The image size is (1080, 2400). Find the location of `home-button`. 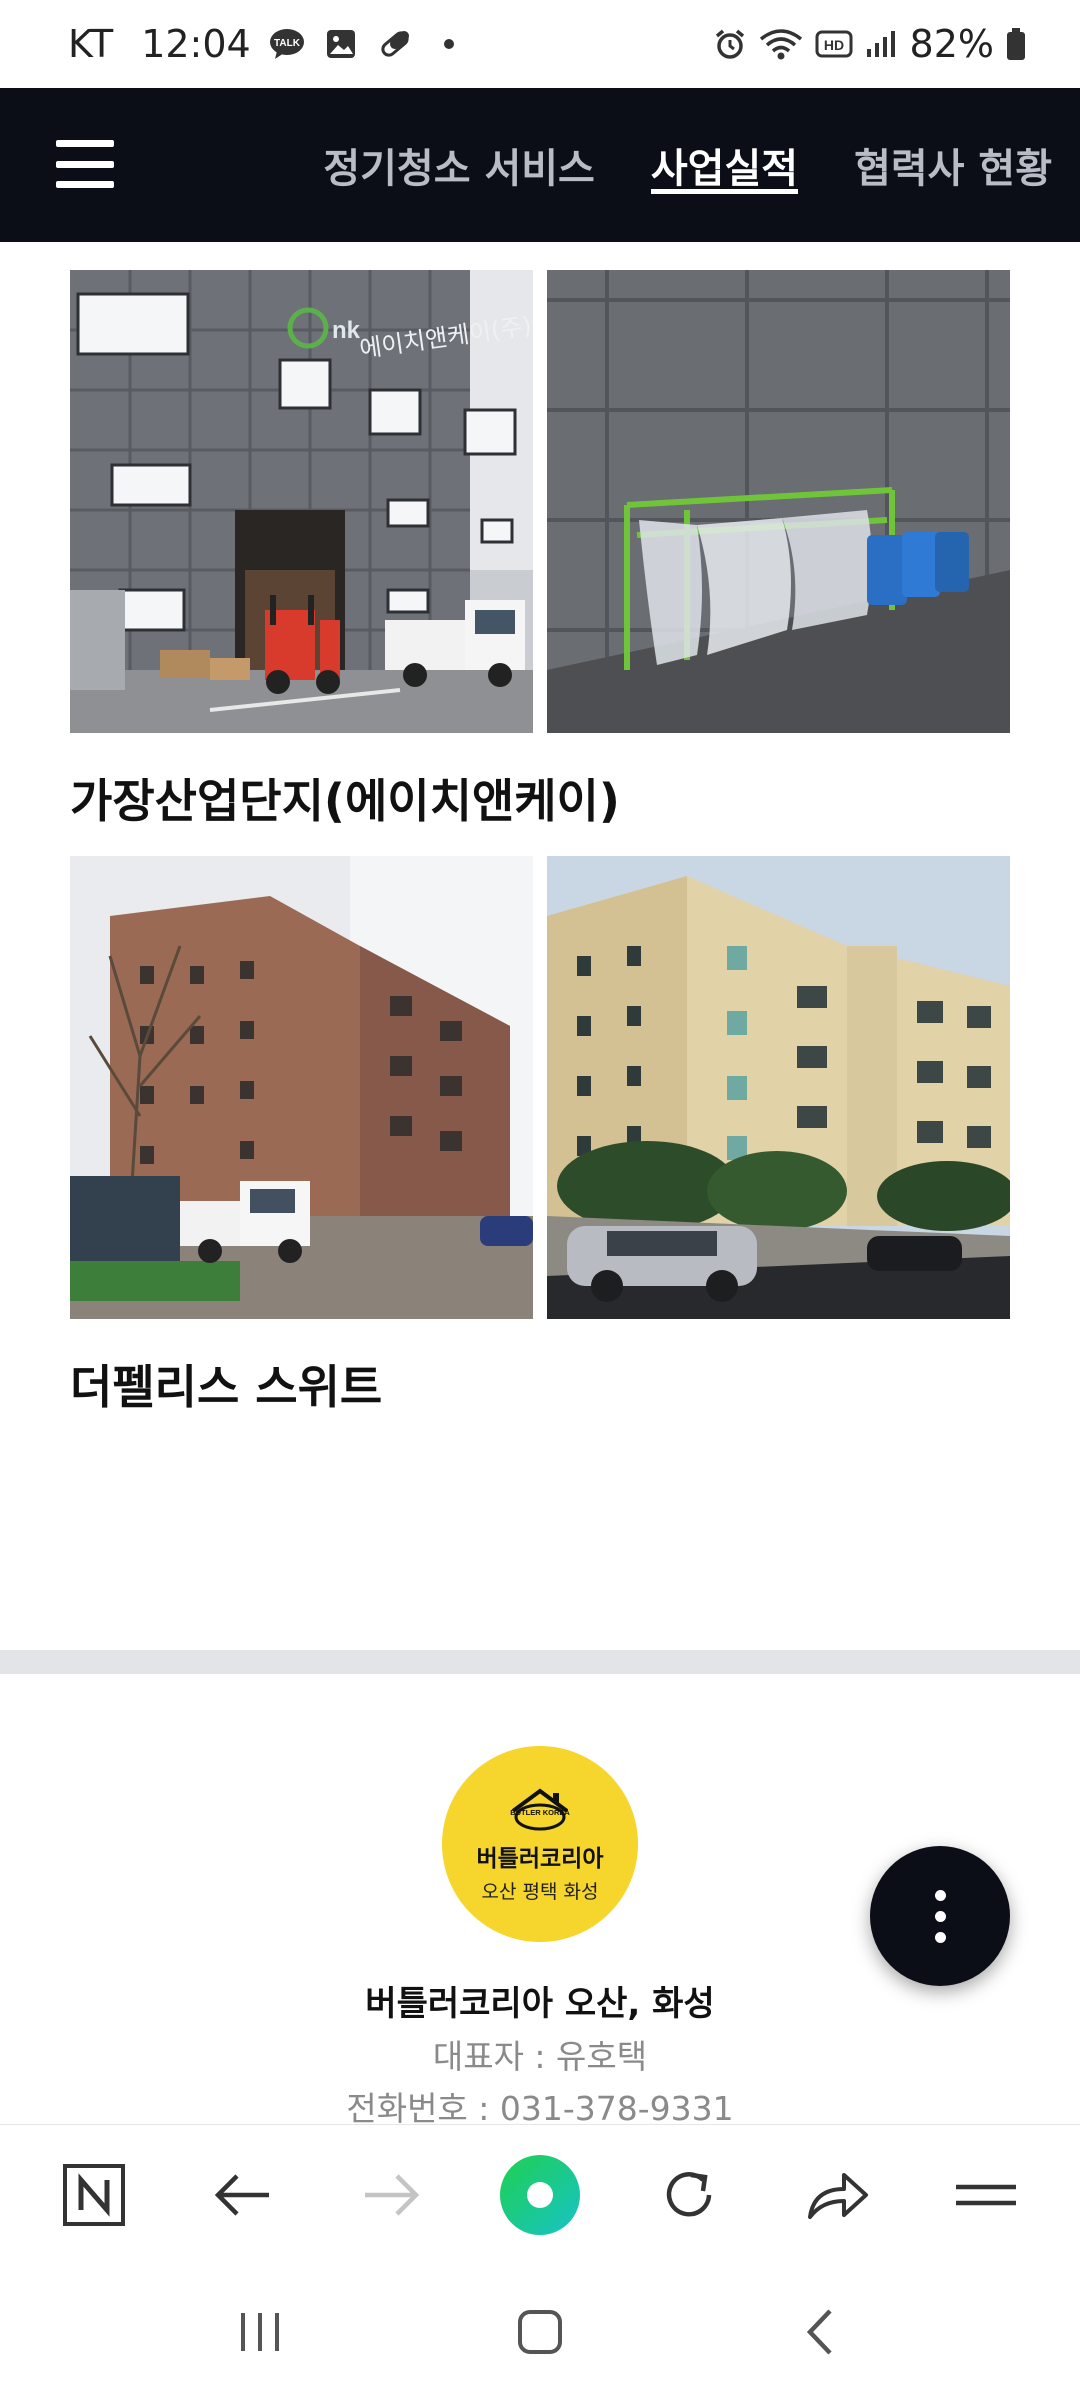

home-button is located at coordinates (540, 2332).